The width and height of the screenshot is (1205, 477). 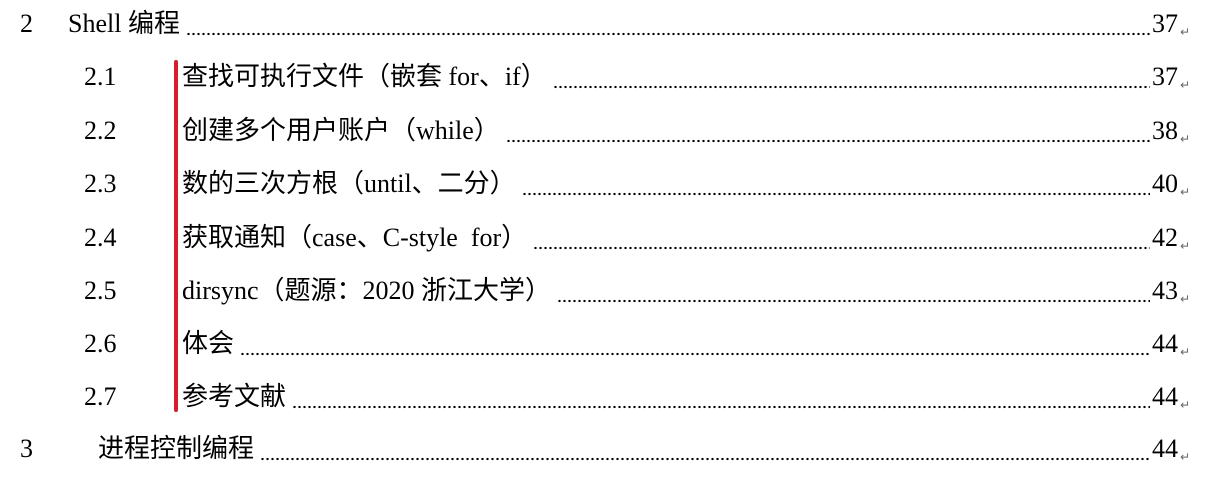 I want to click on toc-entry-chapter-3: 3 进程控制编程 44 ↵, so click(x=605, y=449).